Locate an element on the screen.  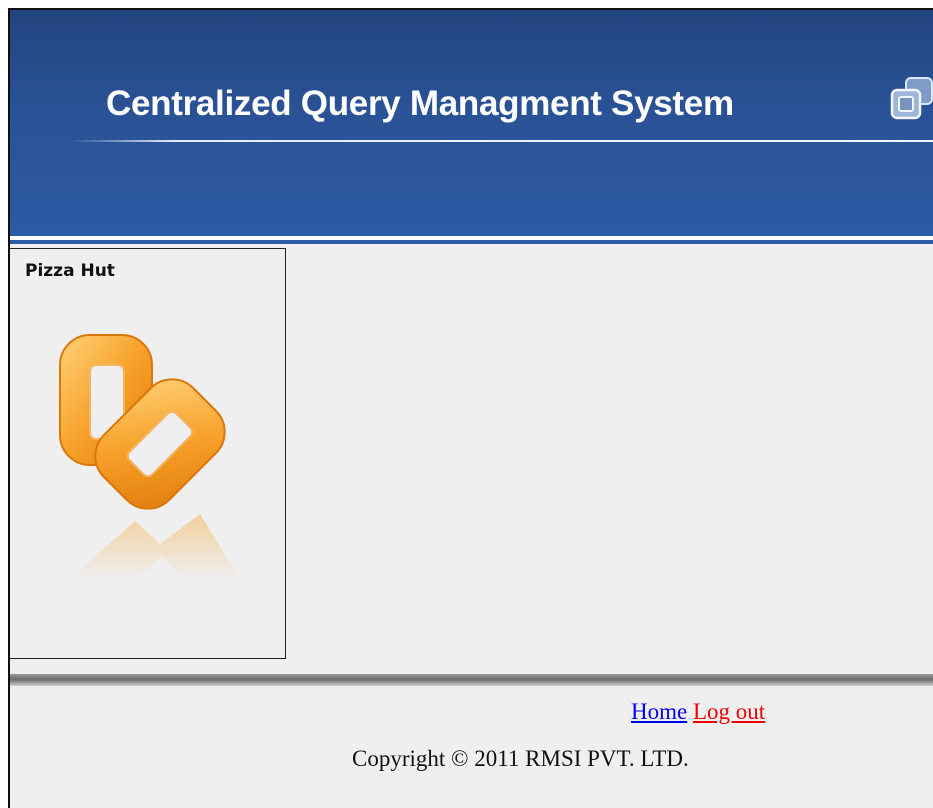
home-link: Home is located at coordinates (659, 711).